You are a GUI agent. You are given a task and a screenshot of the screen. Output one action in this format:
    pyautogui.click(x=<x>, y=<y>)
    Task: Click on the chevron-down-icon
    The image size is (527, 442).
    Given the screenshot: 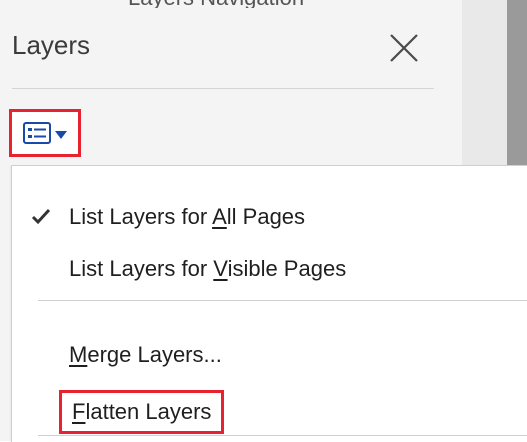 What is the action you would take?
    pyautogui.click(x=61, y=134)
    